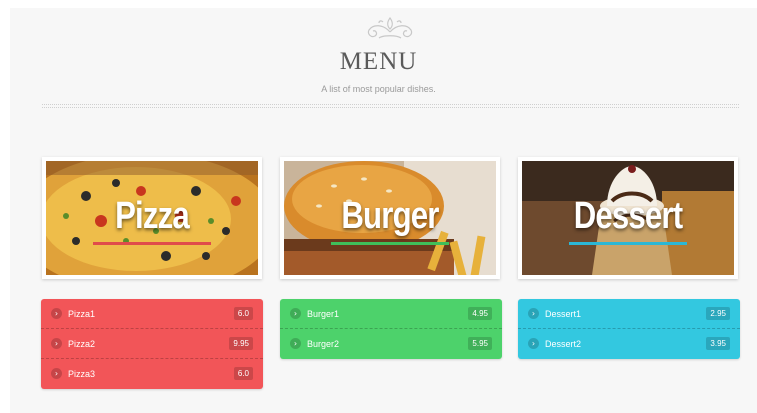  Describe the element at coordinates (241, 343) in the screenshot. I see `item-price: 9.95` at that location.